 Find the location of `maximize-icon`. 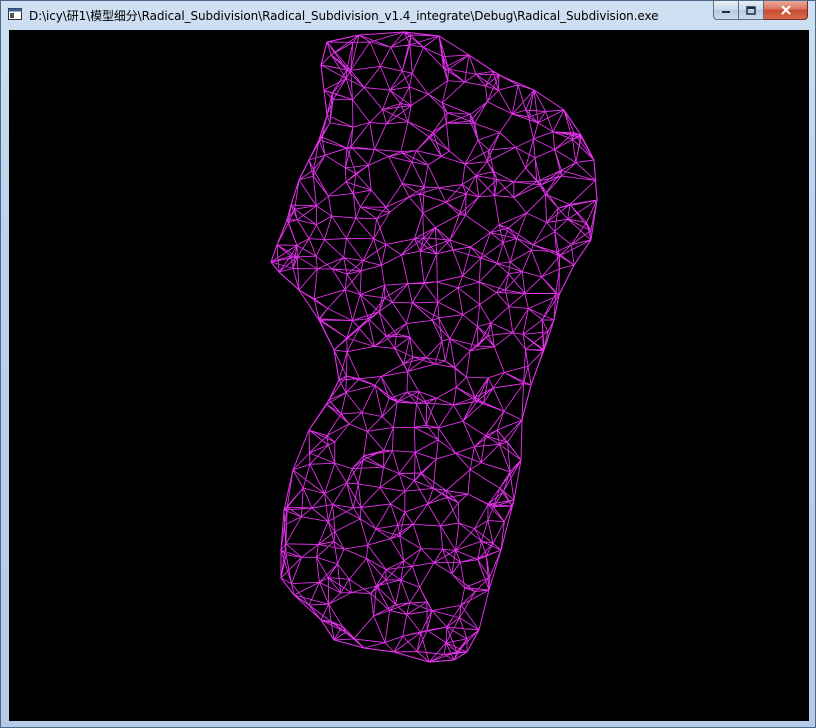

maximize-icon is located at coordinates (751, 10).